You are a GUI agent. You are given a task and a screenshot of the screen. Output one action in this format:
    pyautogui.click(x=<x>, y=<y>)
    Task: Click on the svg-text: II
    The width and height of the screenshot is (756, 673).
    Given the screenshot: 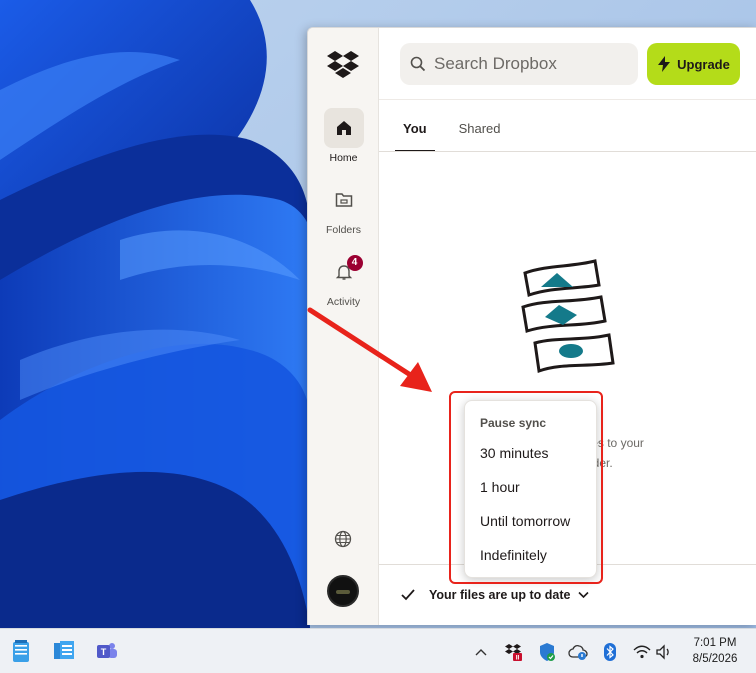 What is the action you would take?
    pyautogui.click(x=518, y=658)
    